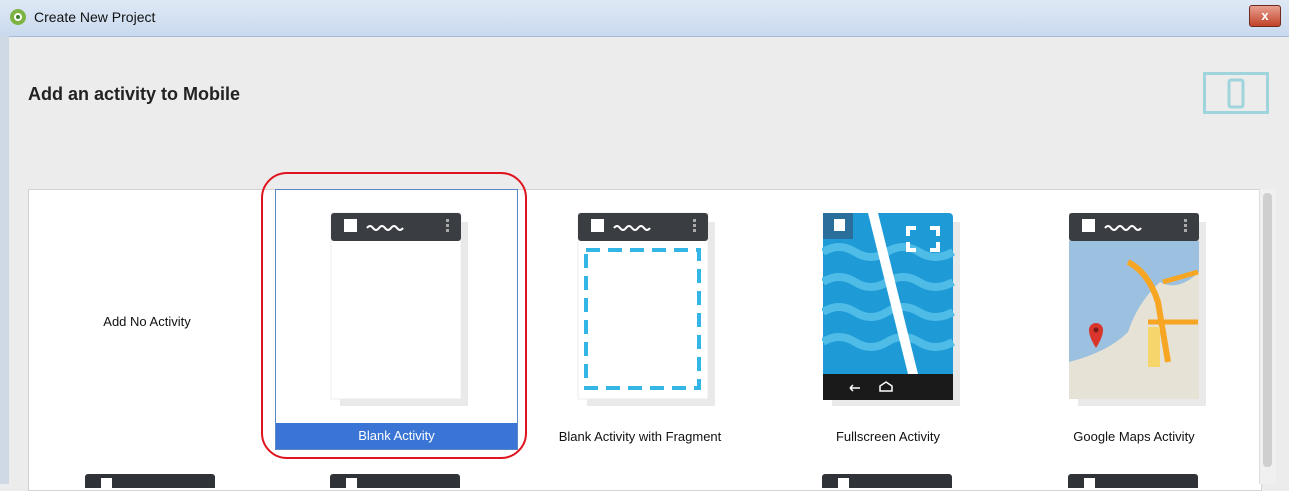 This screenshot has height=491, width=1289. Describe the element at coordinates (134, 94) in the screenshot. I see `page-title: Add an activity to Mobile` at that location.